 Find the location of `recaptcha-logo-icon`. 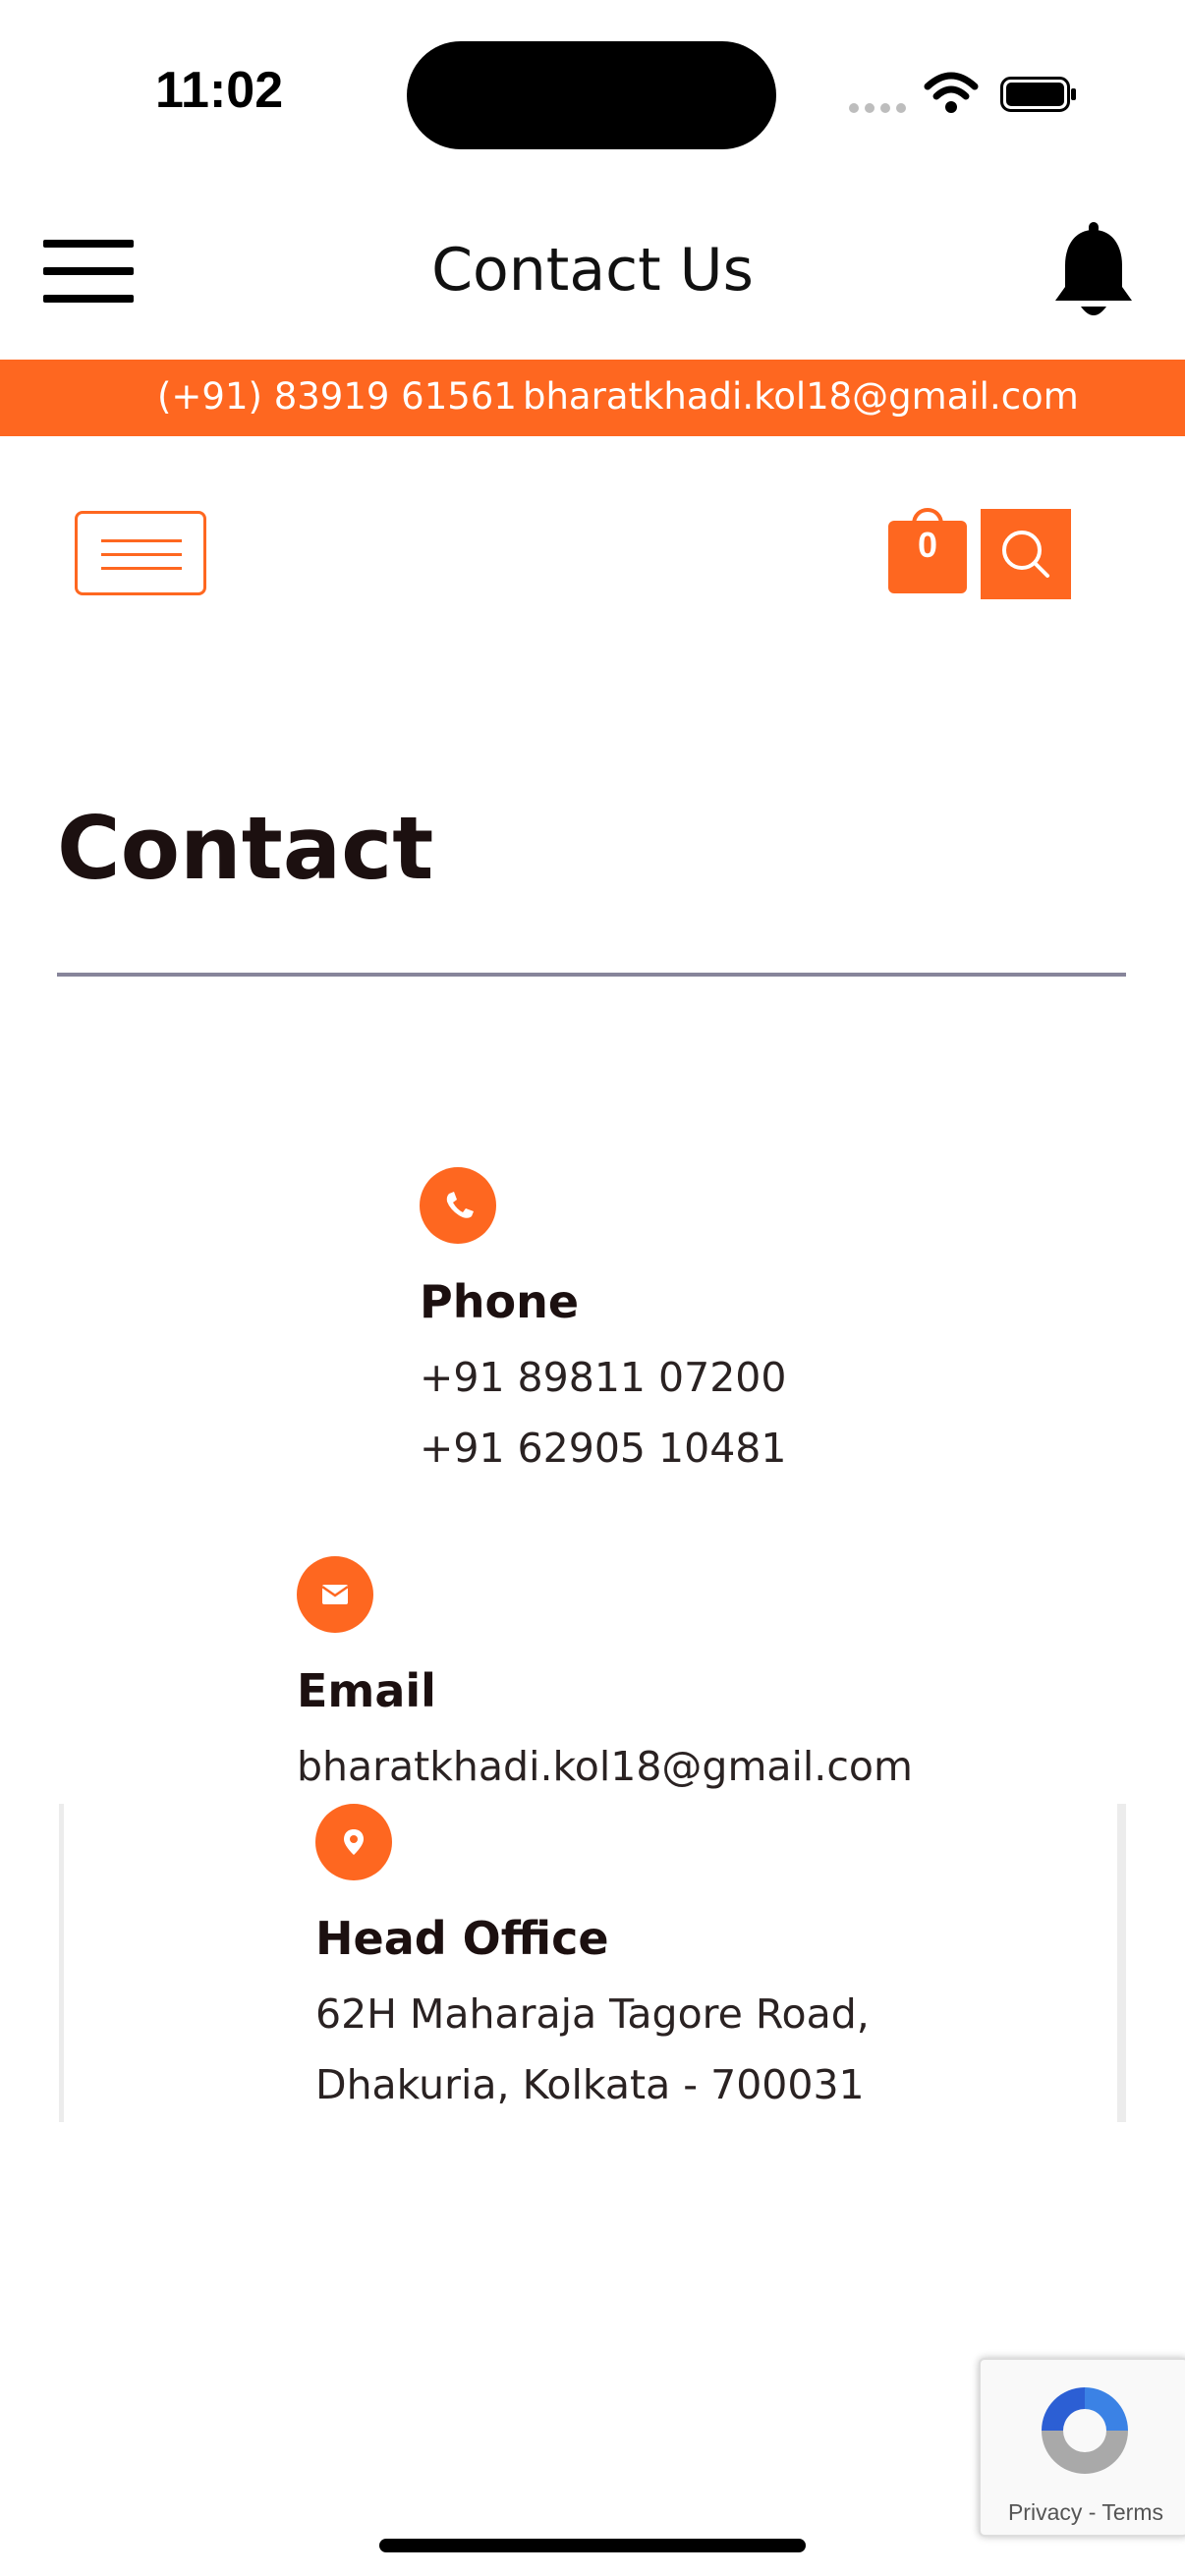

recaptcha-logo-icon is located at coordinates (1085, 2430).